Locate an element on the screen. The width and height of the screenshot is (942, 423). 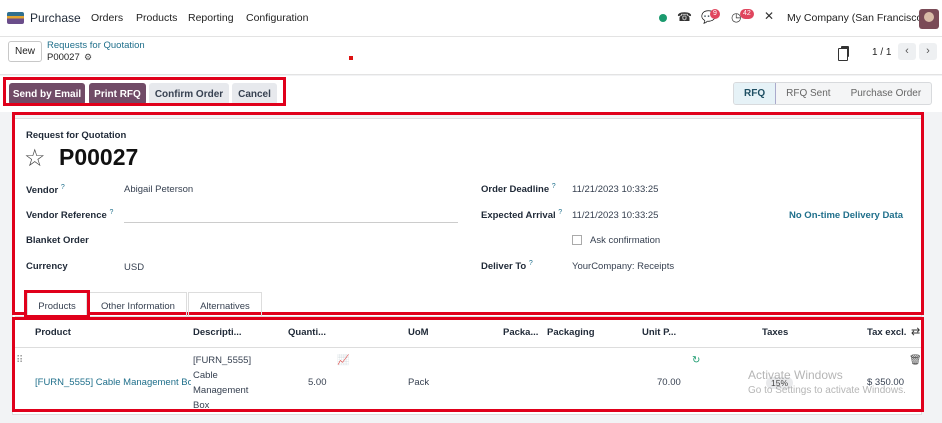
tab-alternatives: Alternatives is located at coordinates (225, 304).